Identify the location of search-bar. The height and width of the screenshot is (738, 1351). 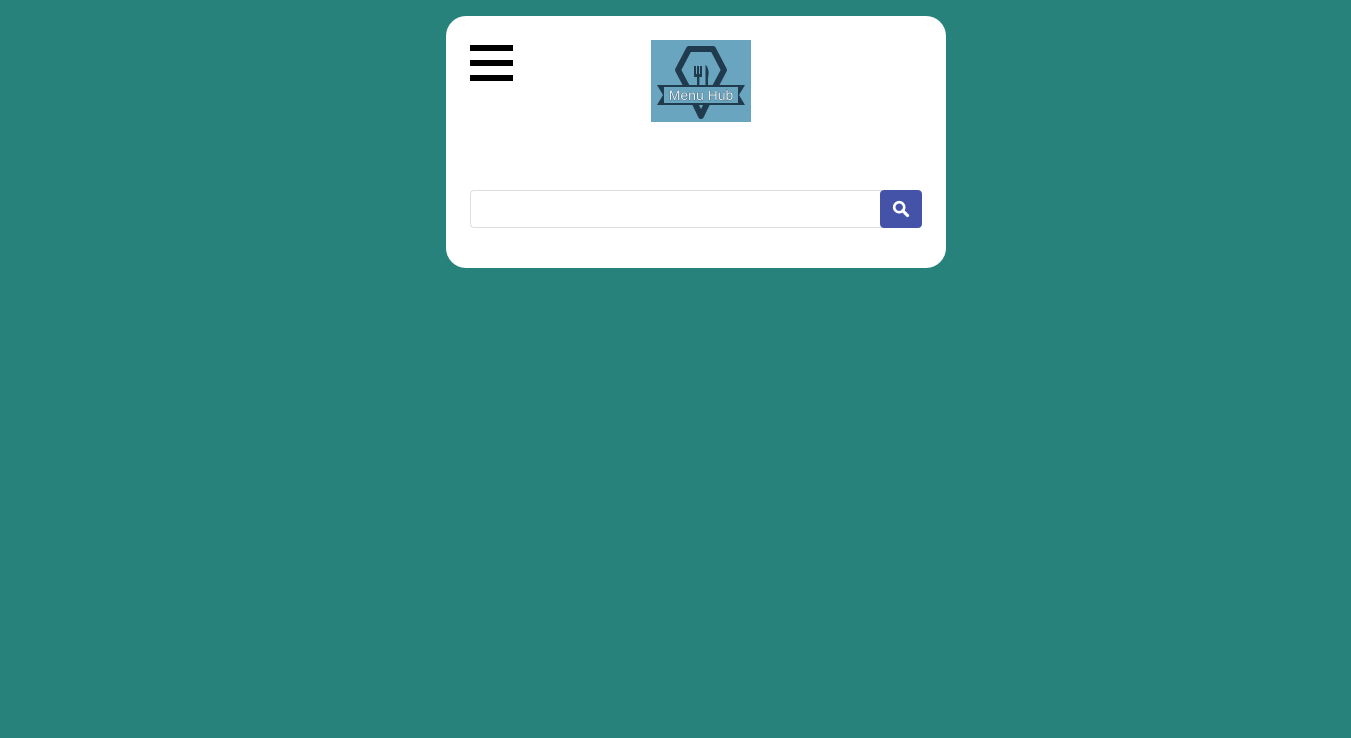
(696, 209).